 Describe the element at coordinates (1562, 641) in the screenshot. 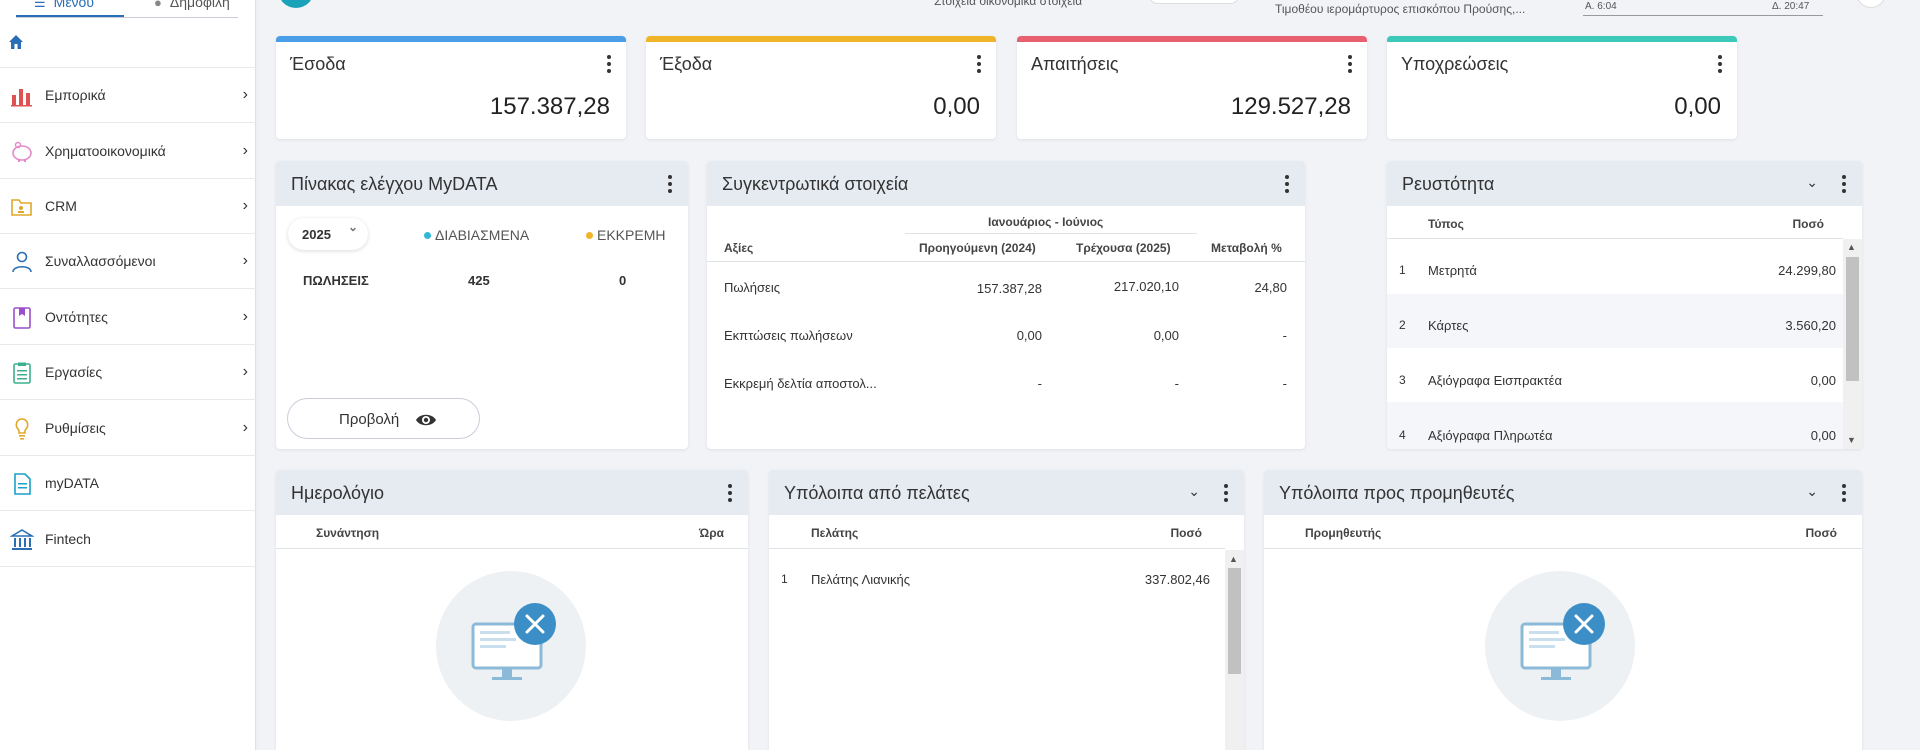

I see `monitor-close-icon` at that location.